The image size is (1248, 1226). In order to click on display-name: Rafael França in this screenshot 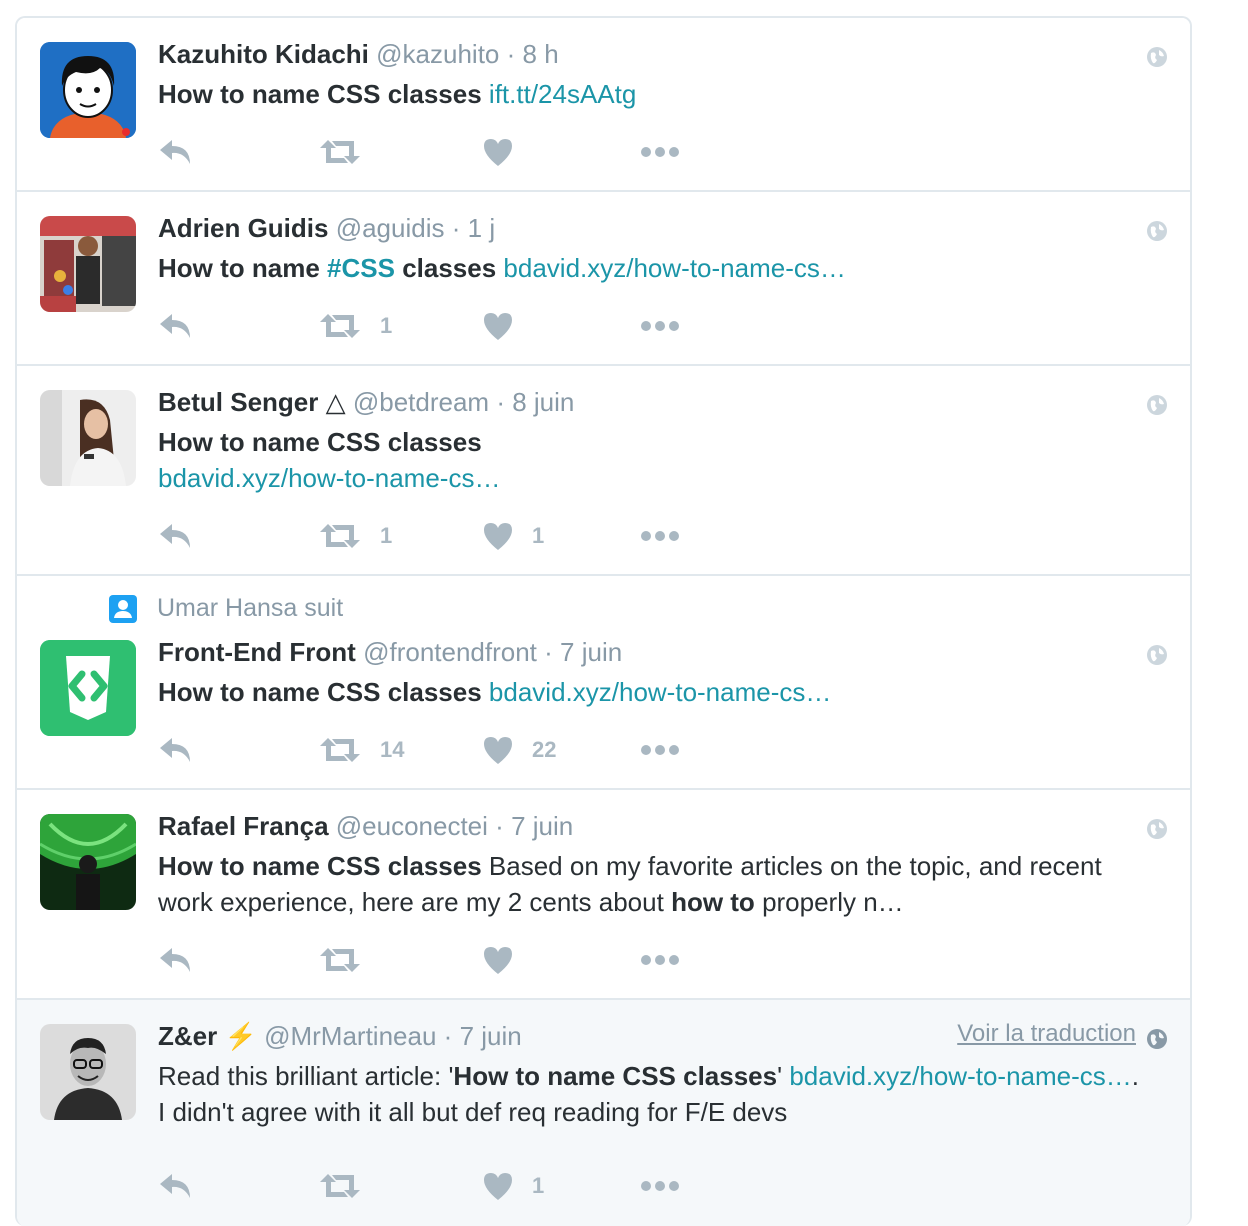, I will do `click(243, 826)`.